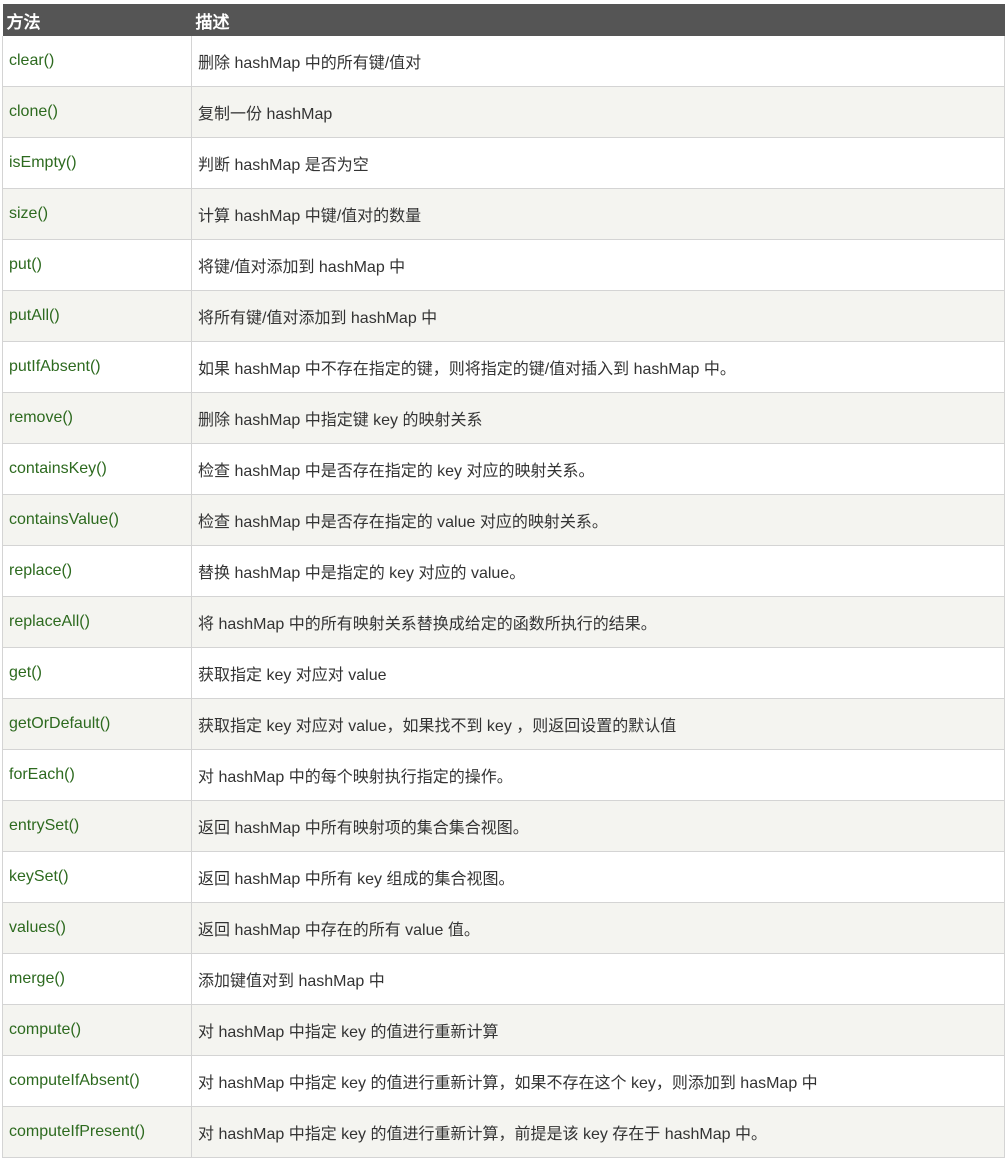 The image size is (1006, 1173). What do you see at coordinates (97, 673) in the screenshot?
I see `method-cell: get()` at bounding box center [97, 673].